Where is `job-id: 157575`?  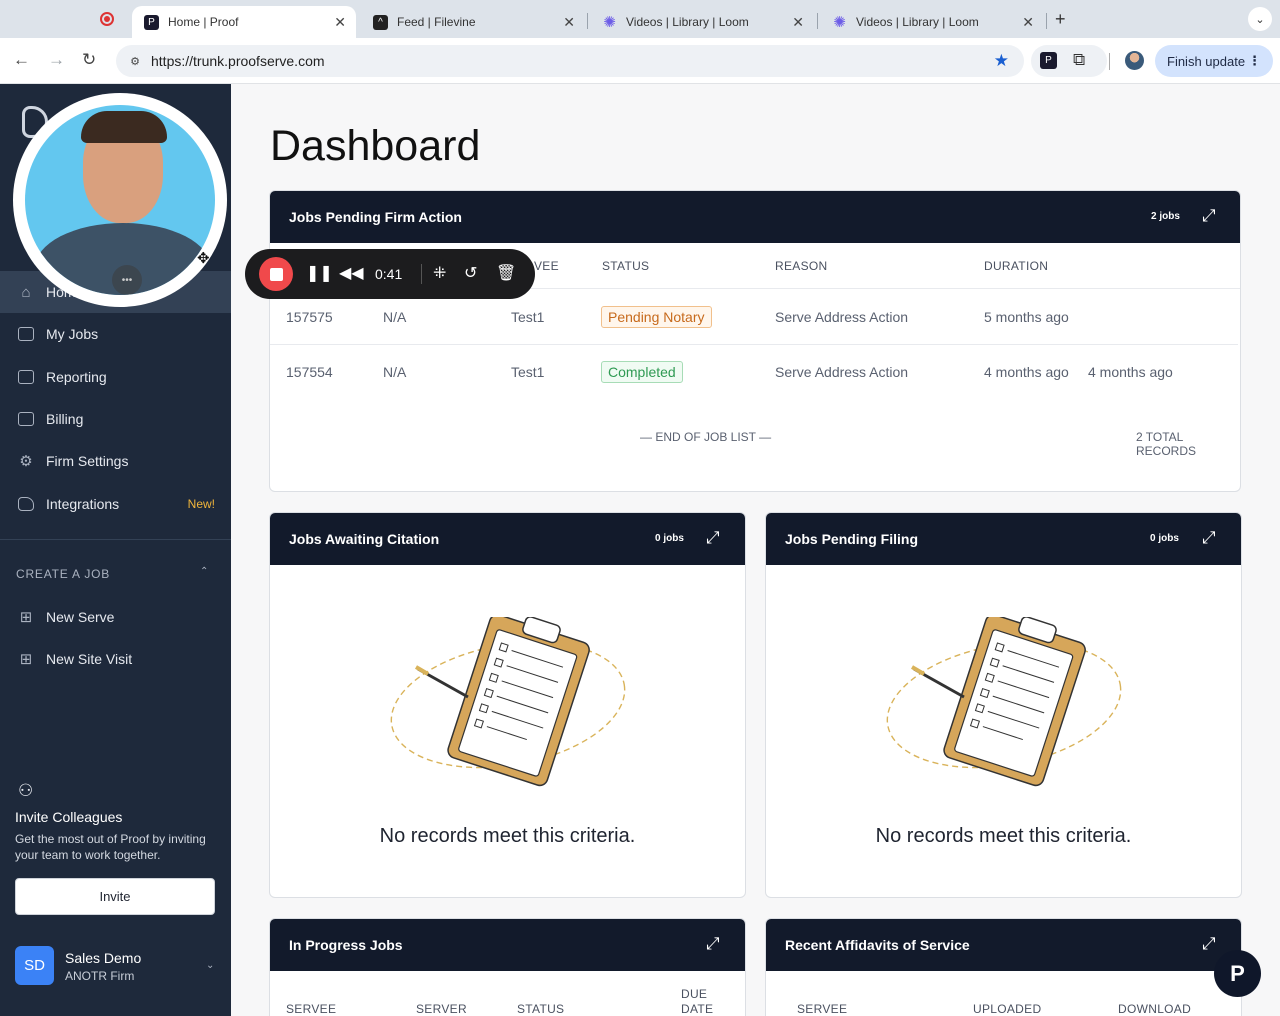
job-id: 157575 is located at coordinates (309, 317).